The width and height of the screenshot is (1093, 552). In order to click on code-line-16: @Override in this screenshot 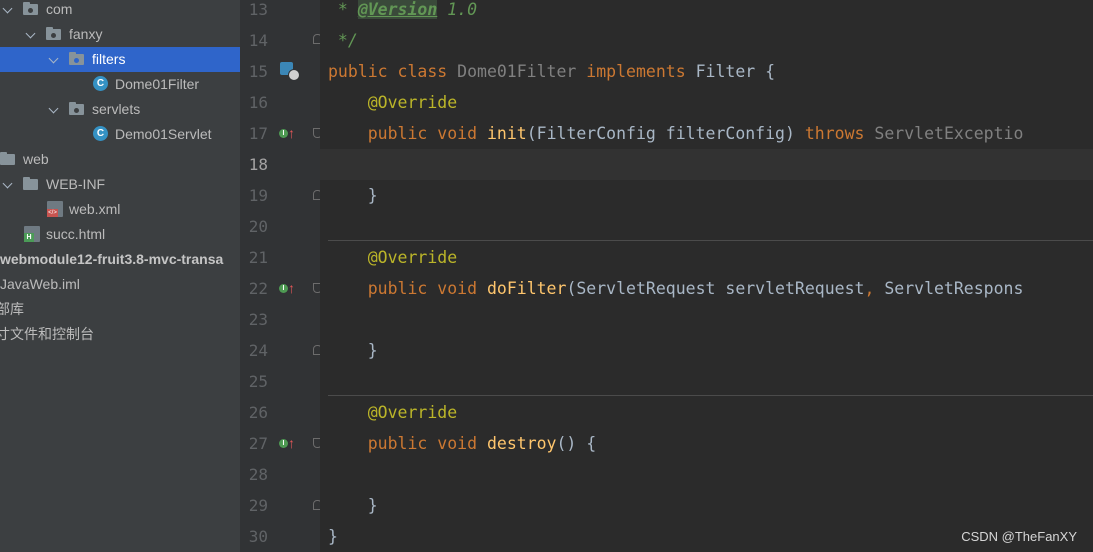, I will do `click(392, 102)`.